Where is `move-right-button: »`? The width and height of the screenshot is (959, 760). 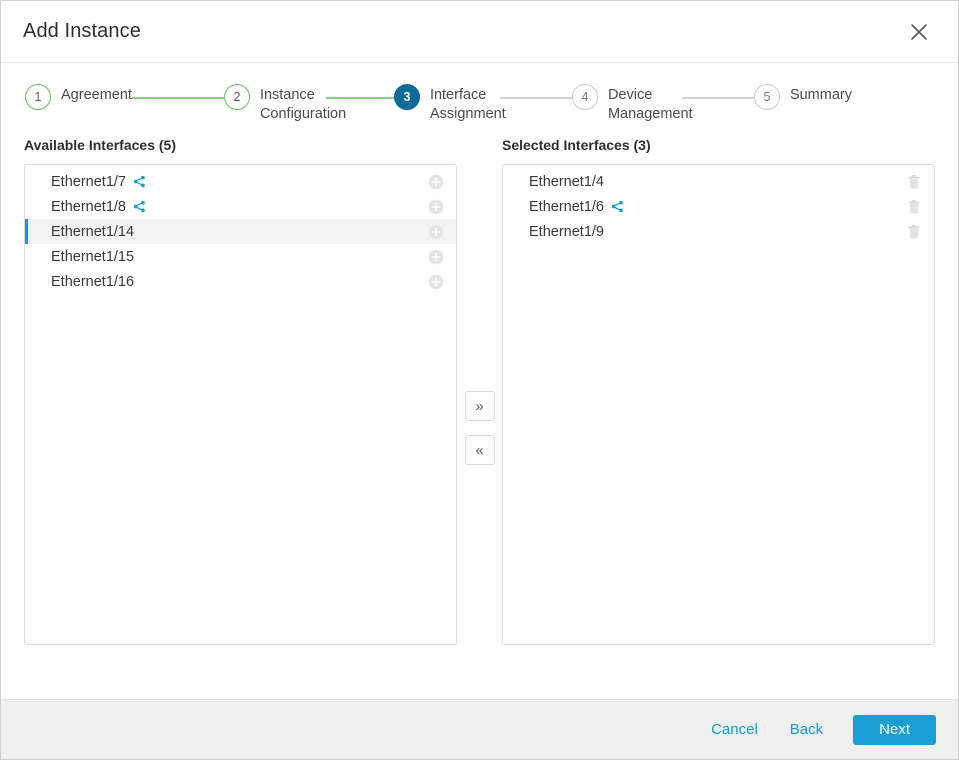 move-right-button: » is located at coordinates (479, 406).